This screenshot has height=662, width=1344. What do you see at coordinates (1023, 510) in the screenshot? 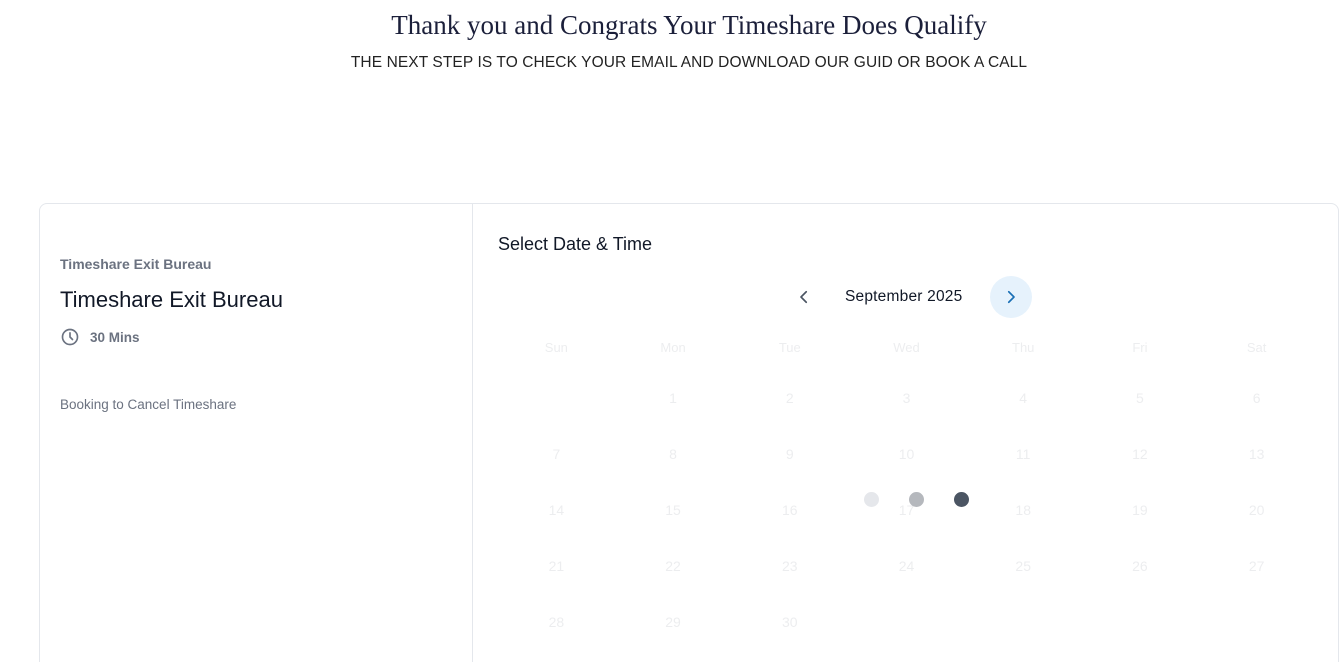
I see `calendar-day: 18` at bounding box center [1023, 510].